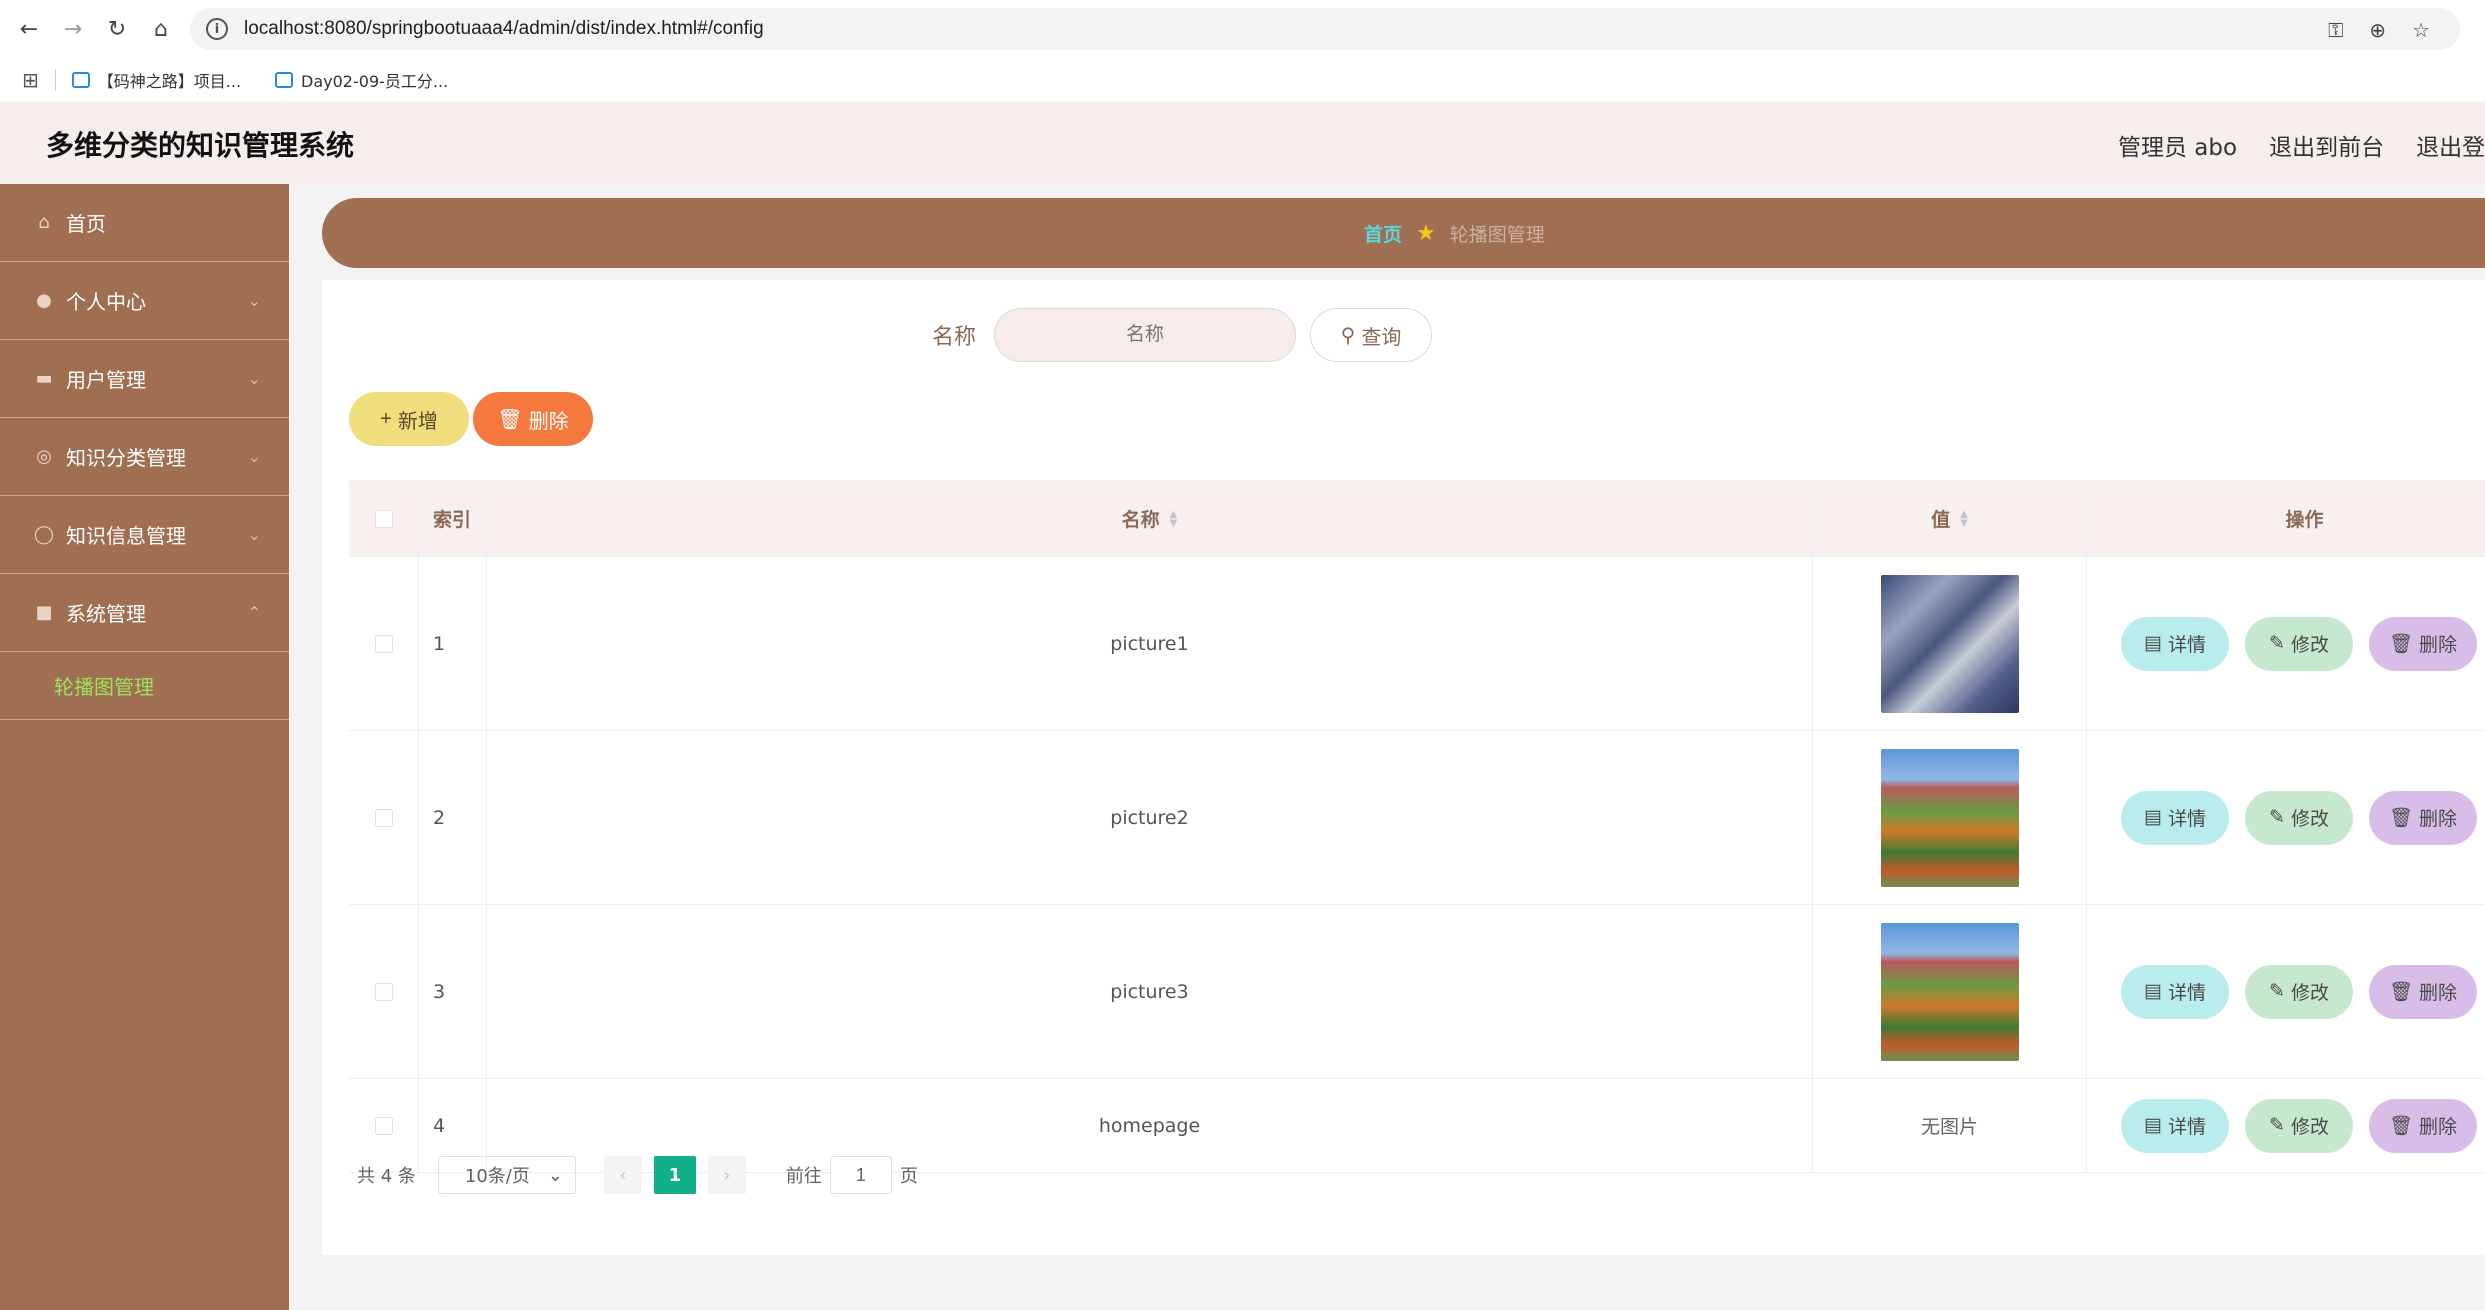 The image size is (2485, 1310). I want to click on sidebar-item-system: ■ 系统管理 ⌃, so click(144, 613).